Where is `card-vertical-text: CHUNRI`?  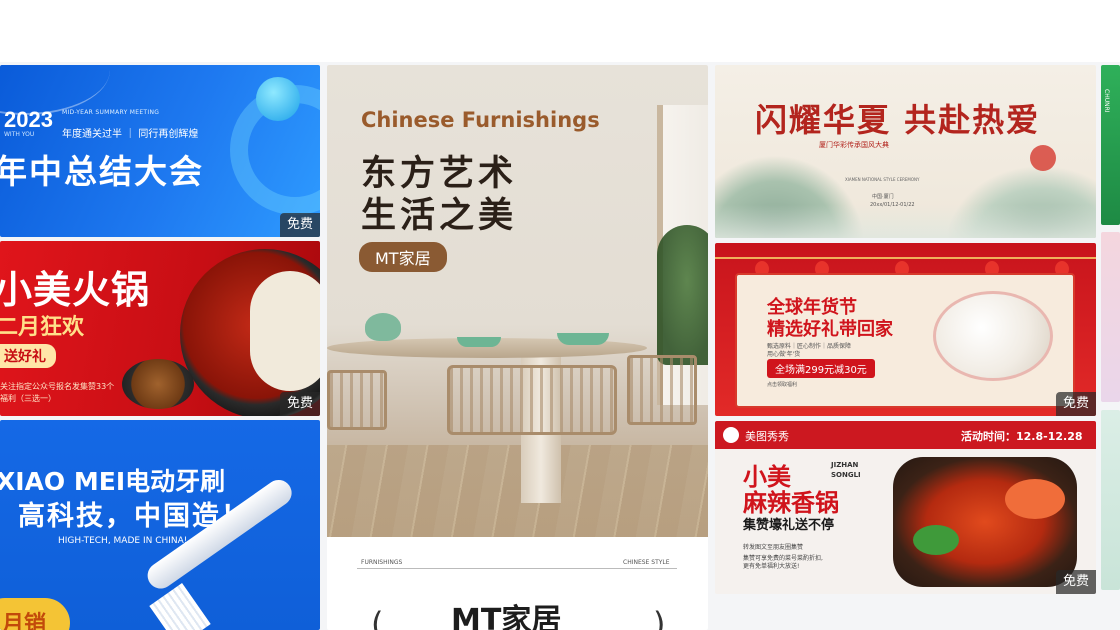
card-vertical-text: CHUNRI is located at coordinates (1106, 101).